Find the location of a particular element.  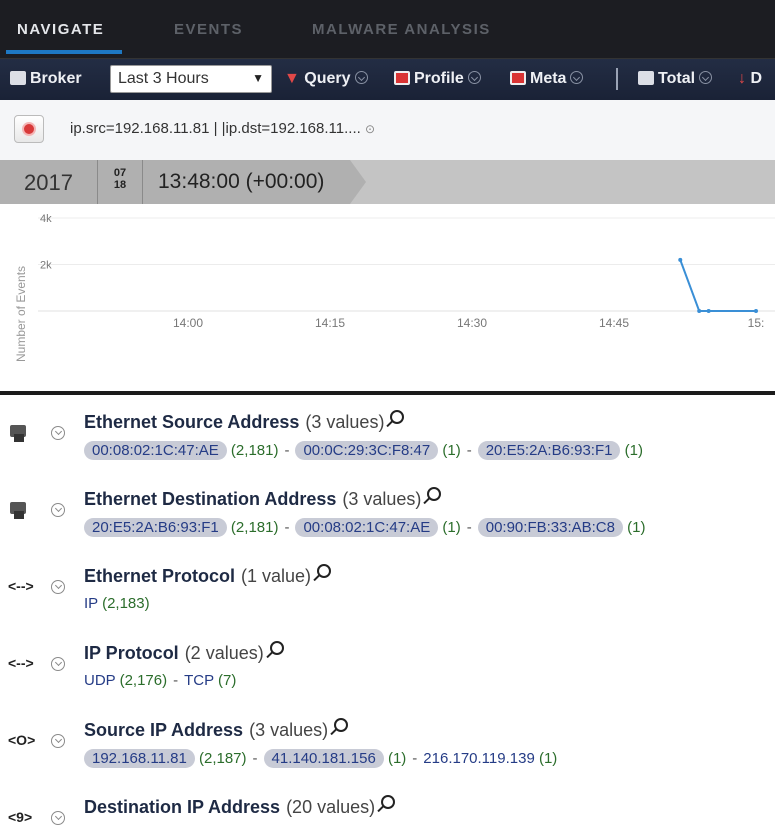

profile-icon is located at coordinates (402, 78).